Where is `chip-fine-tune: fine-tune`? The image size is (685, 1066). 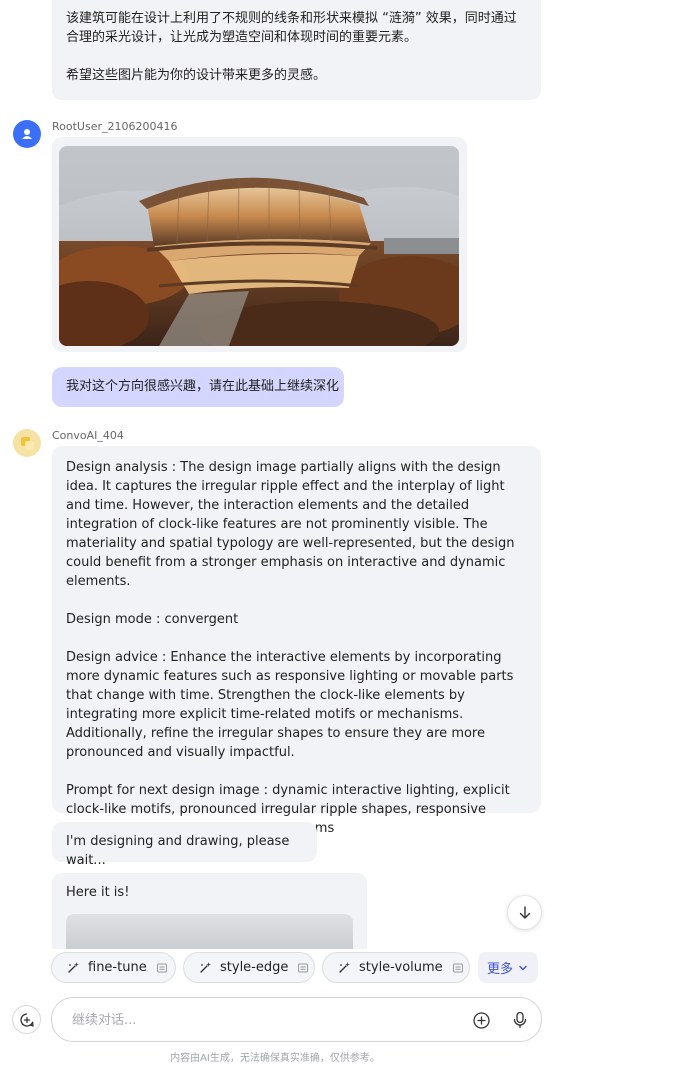 chip-fine-tune: fine-tune is located at coordinates (113, 967).